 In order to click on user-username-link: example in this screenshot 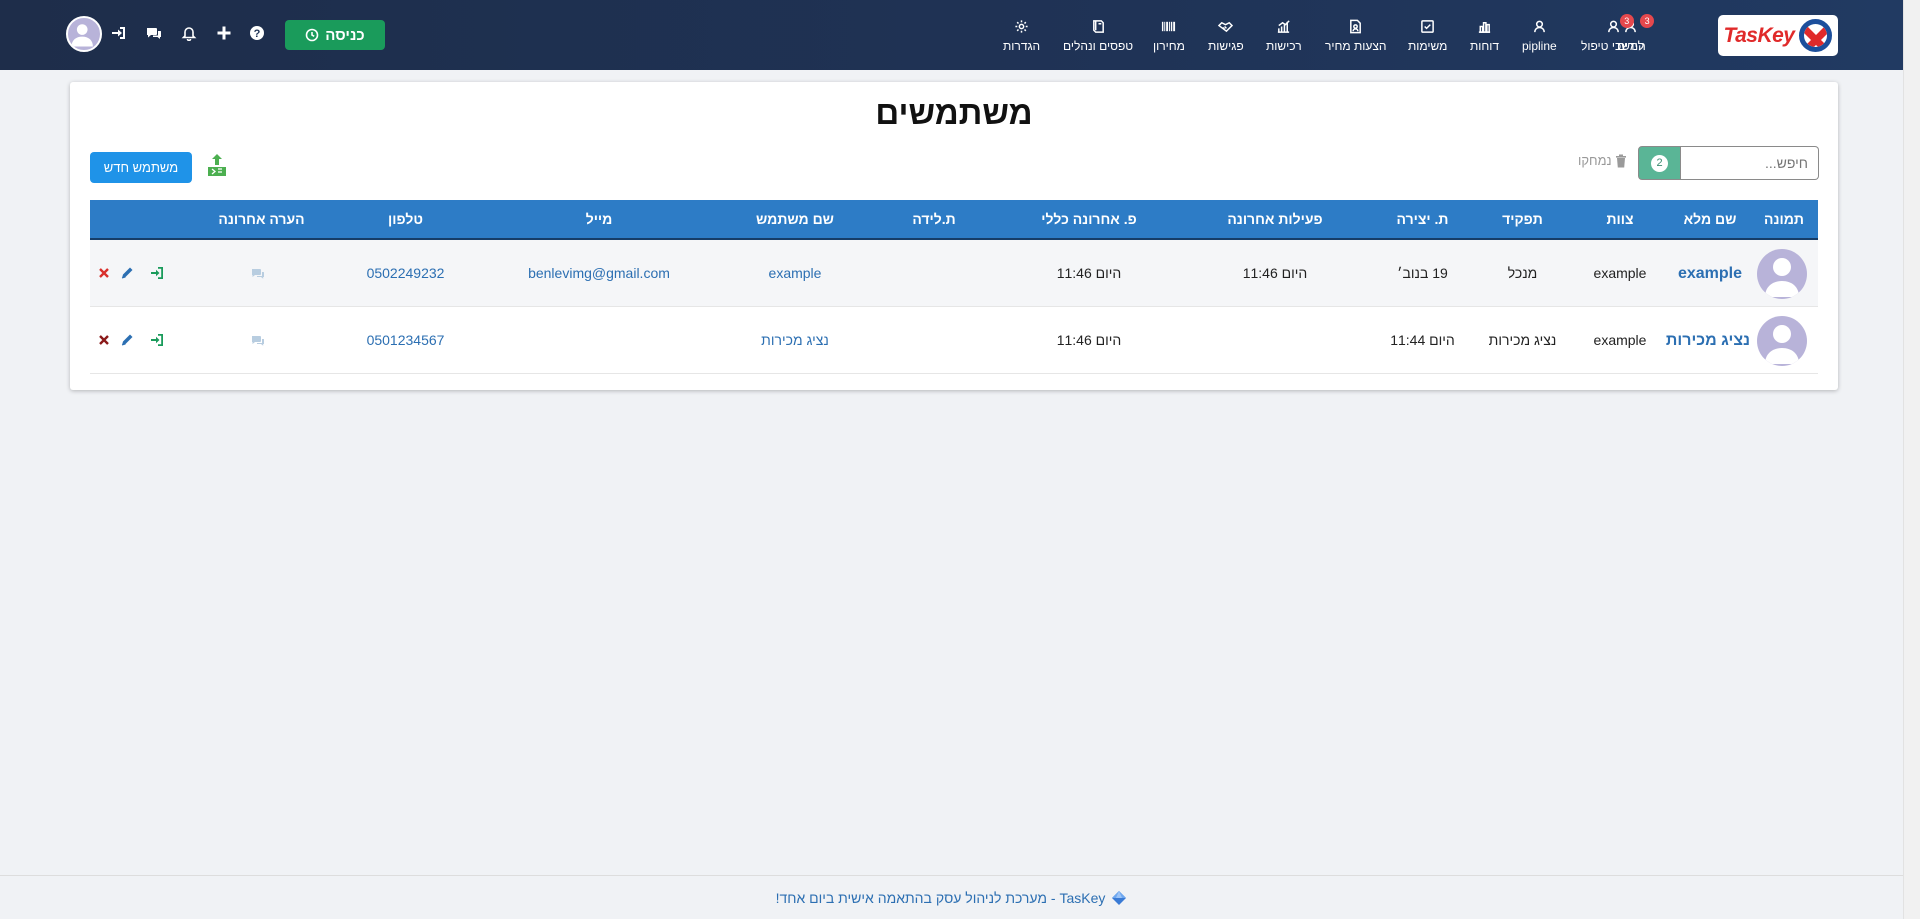, I will do `click(795, 273)`.